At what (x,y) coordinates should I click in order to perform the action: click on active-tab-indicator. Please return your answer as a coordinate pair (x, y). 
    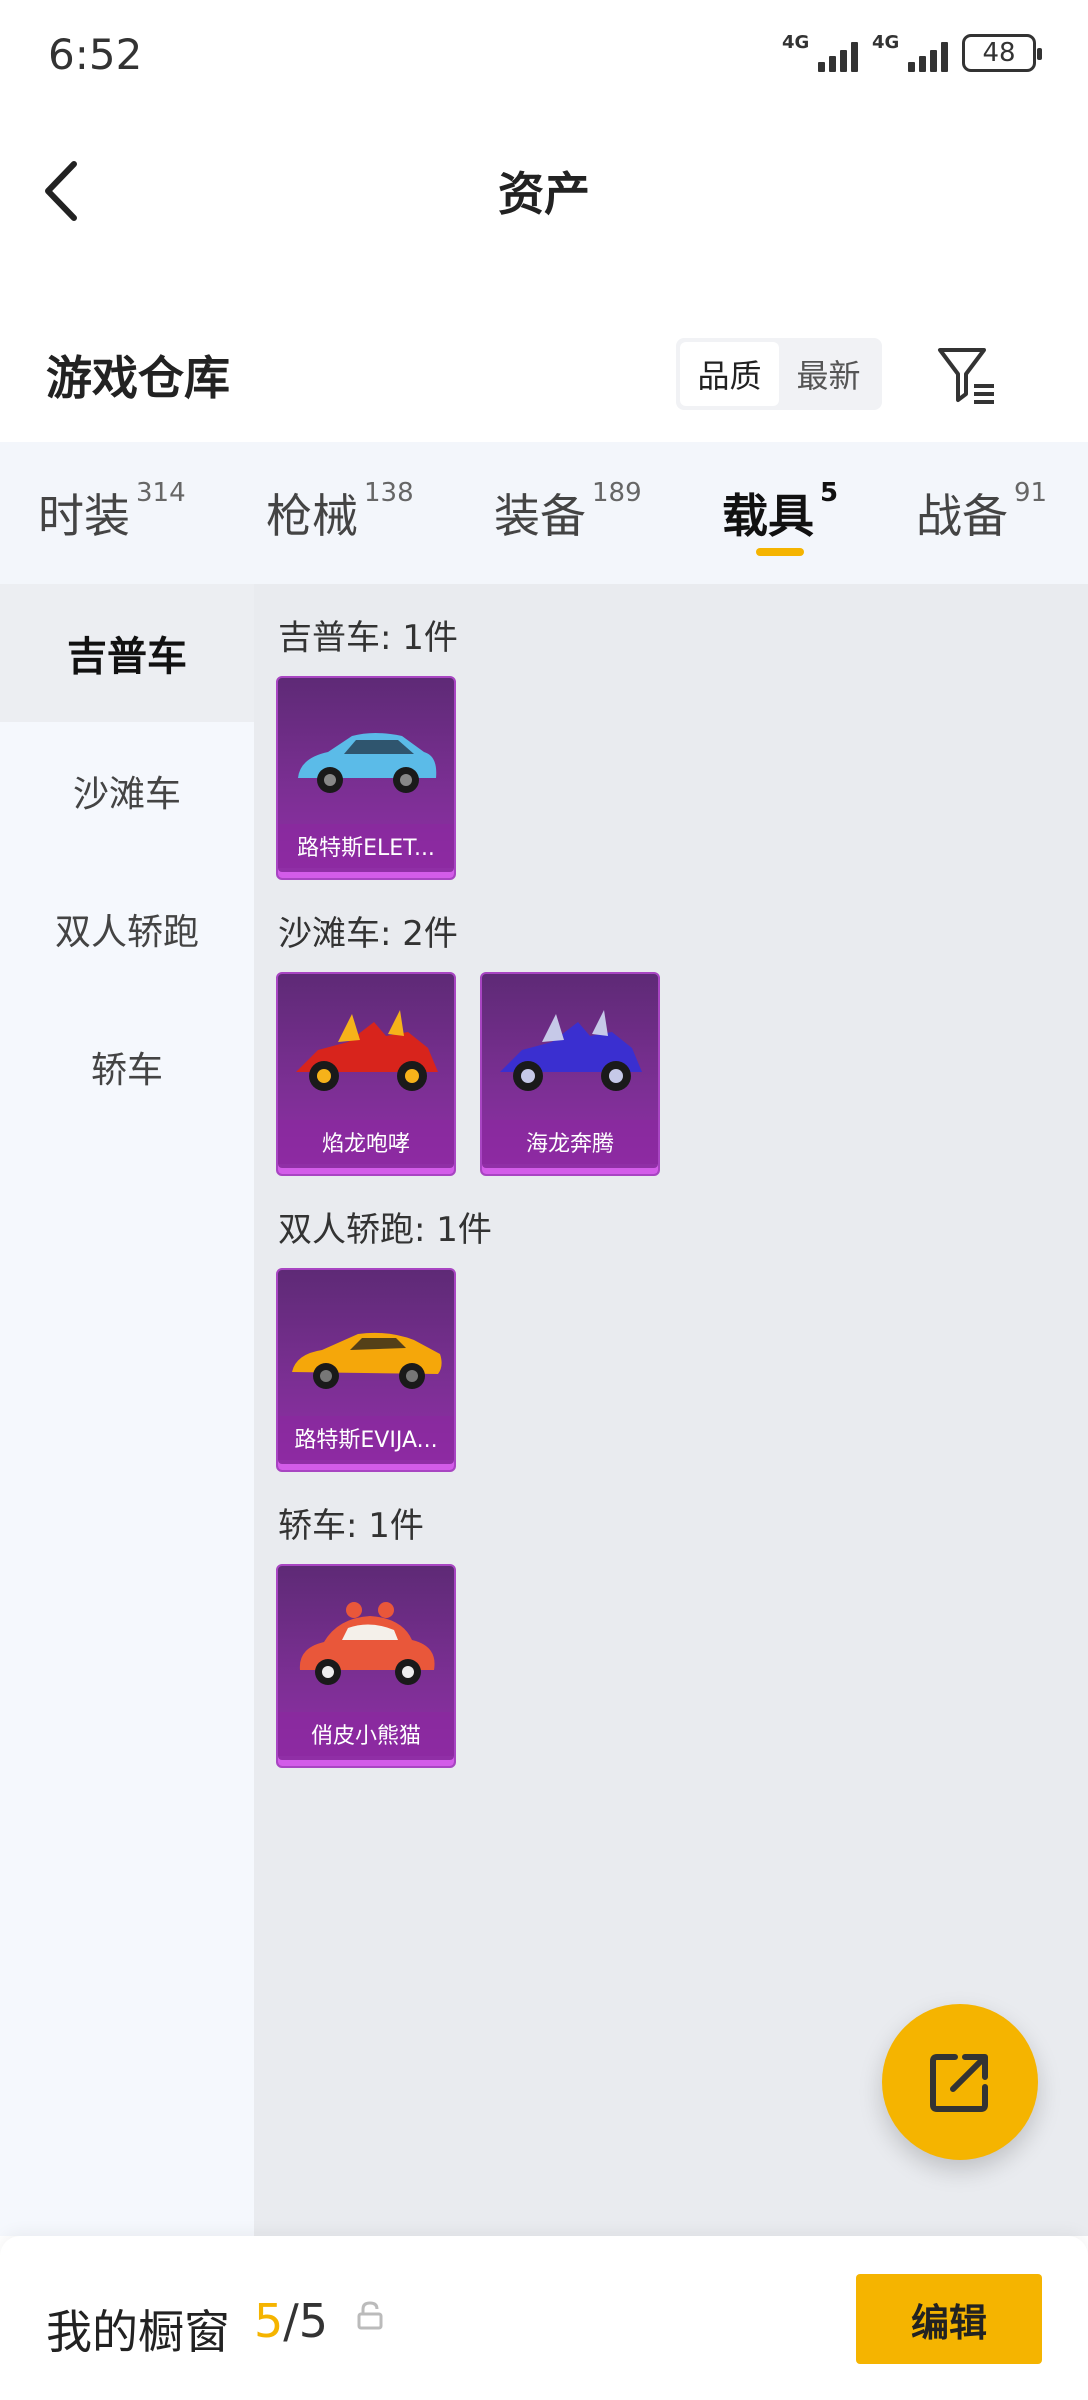
    Looking at the image, I should click on (780, 552).